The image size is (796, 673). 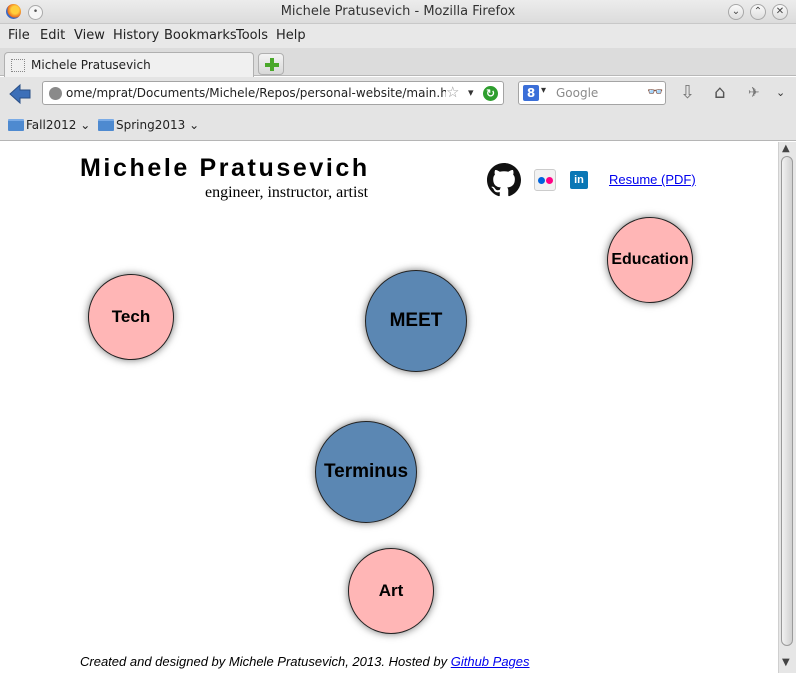 I want to click on search-input: Google, so click(x=577, y=93).